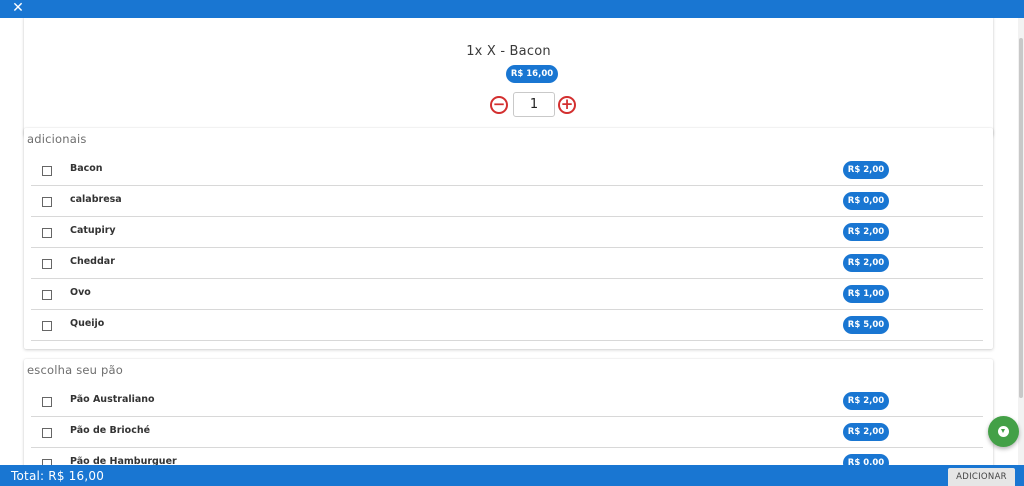  What do you see at coordinates (86, 168) in the screenshot?
I see `item-name: Bacon` at bounding box center [86, 168].